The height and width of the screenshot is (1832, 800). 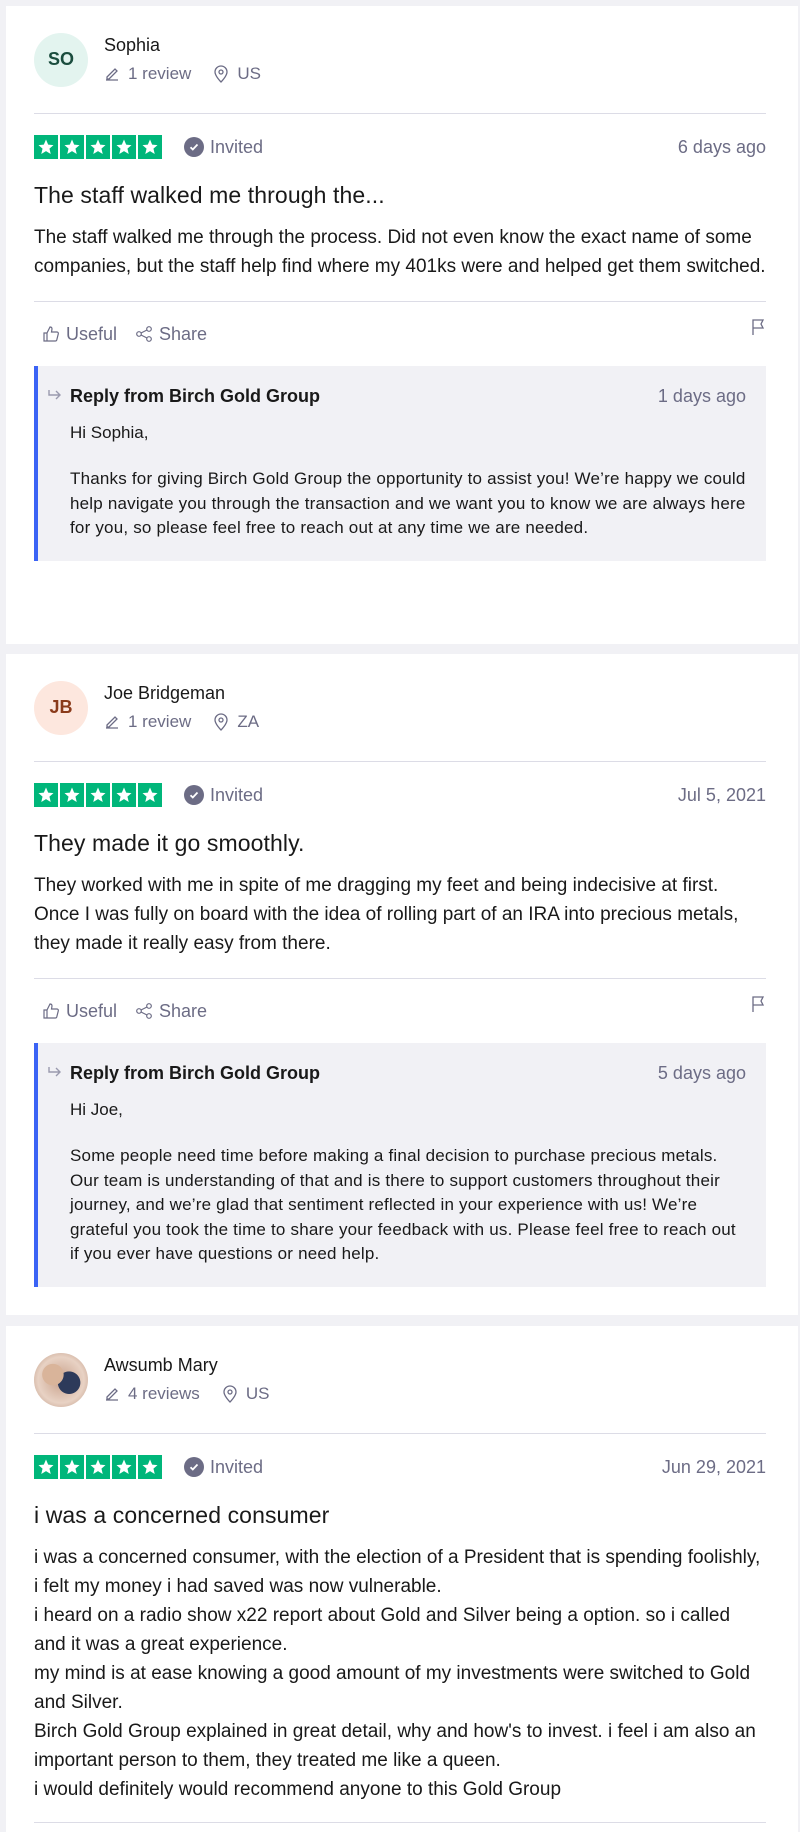 I want to click on review-date: Jul 5, 2021, so click(x=721, y=794).